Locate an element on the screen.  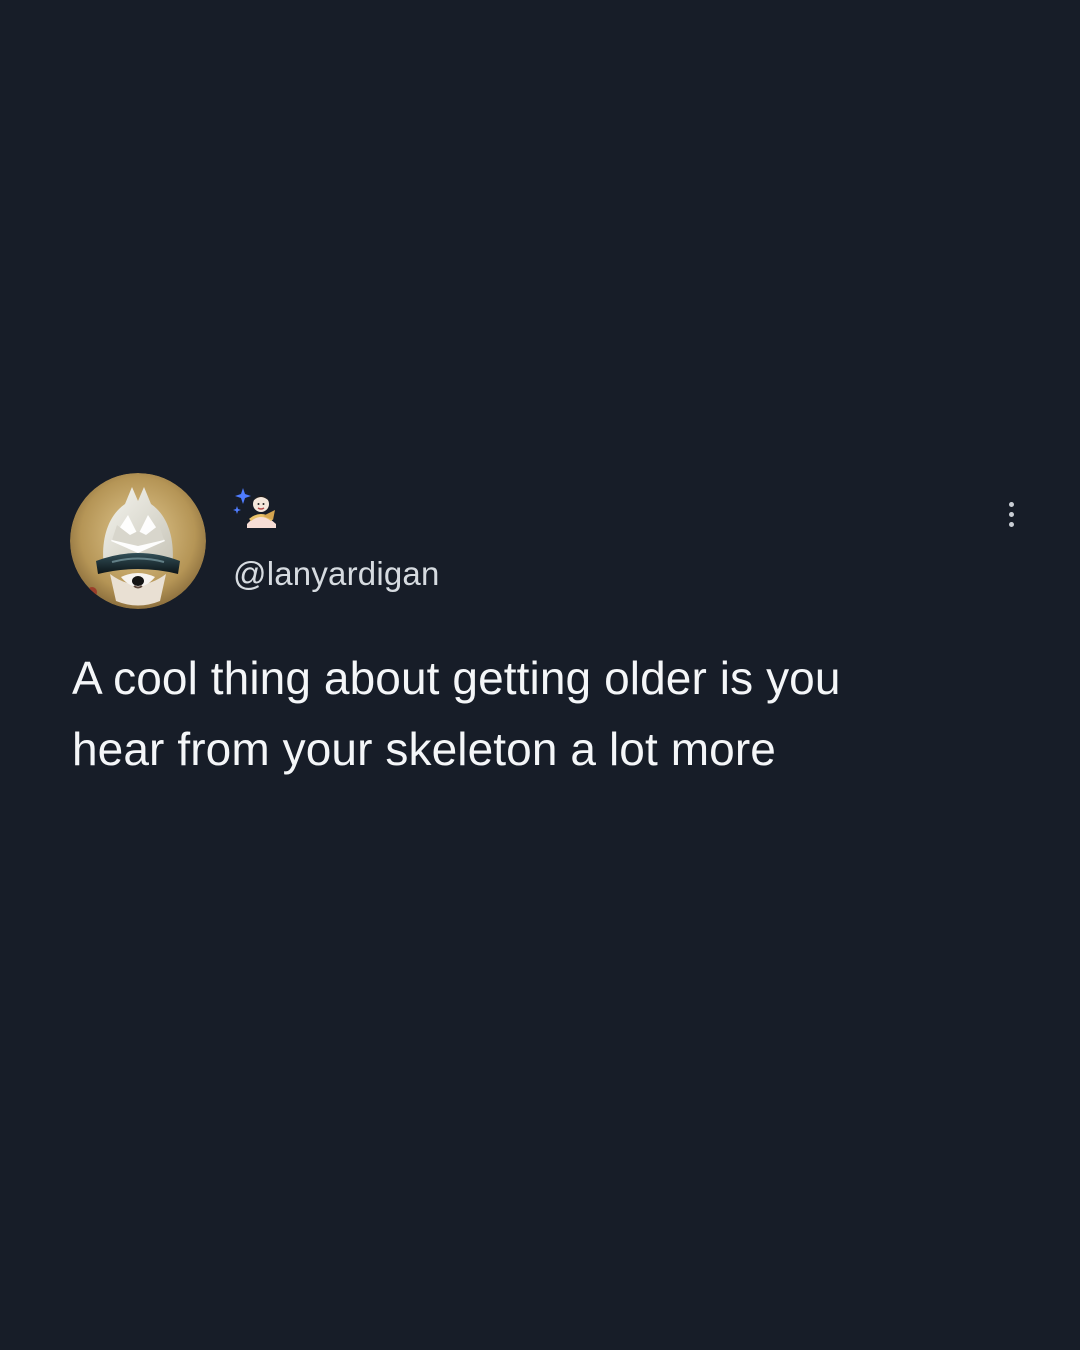
profile-avatar is located at coordinates (138, 541).